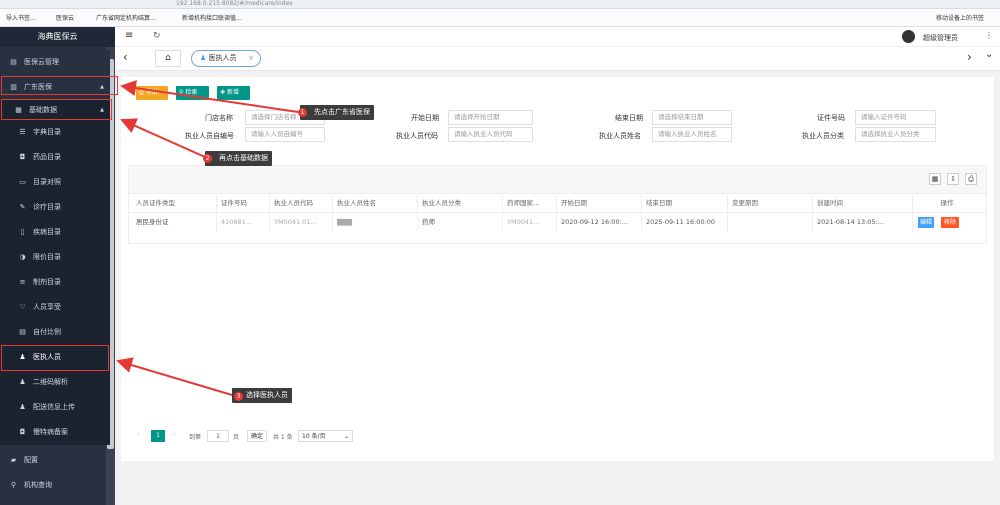 This screenshot has width=1000, height=505. Describe the element at coordinates (940, 38) in the screenshot. I see `user-name: 超级管理员` at that location.